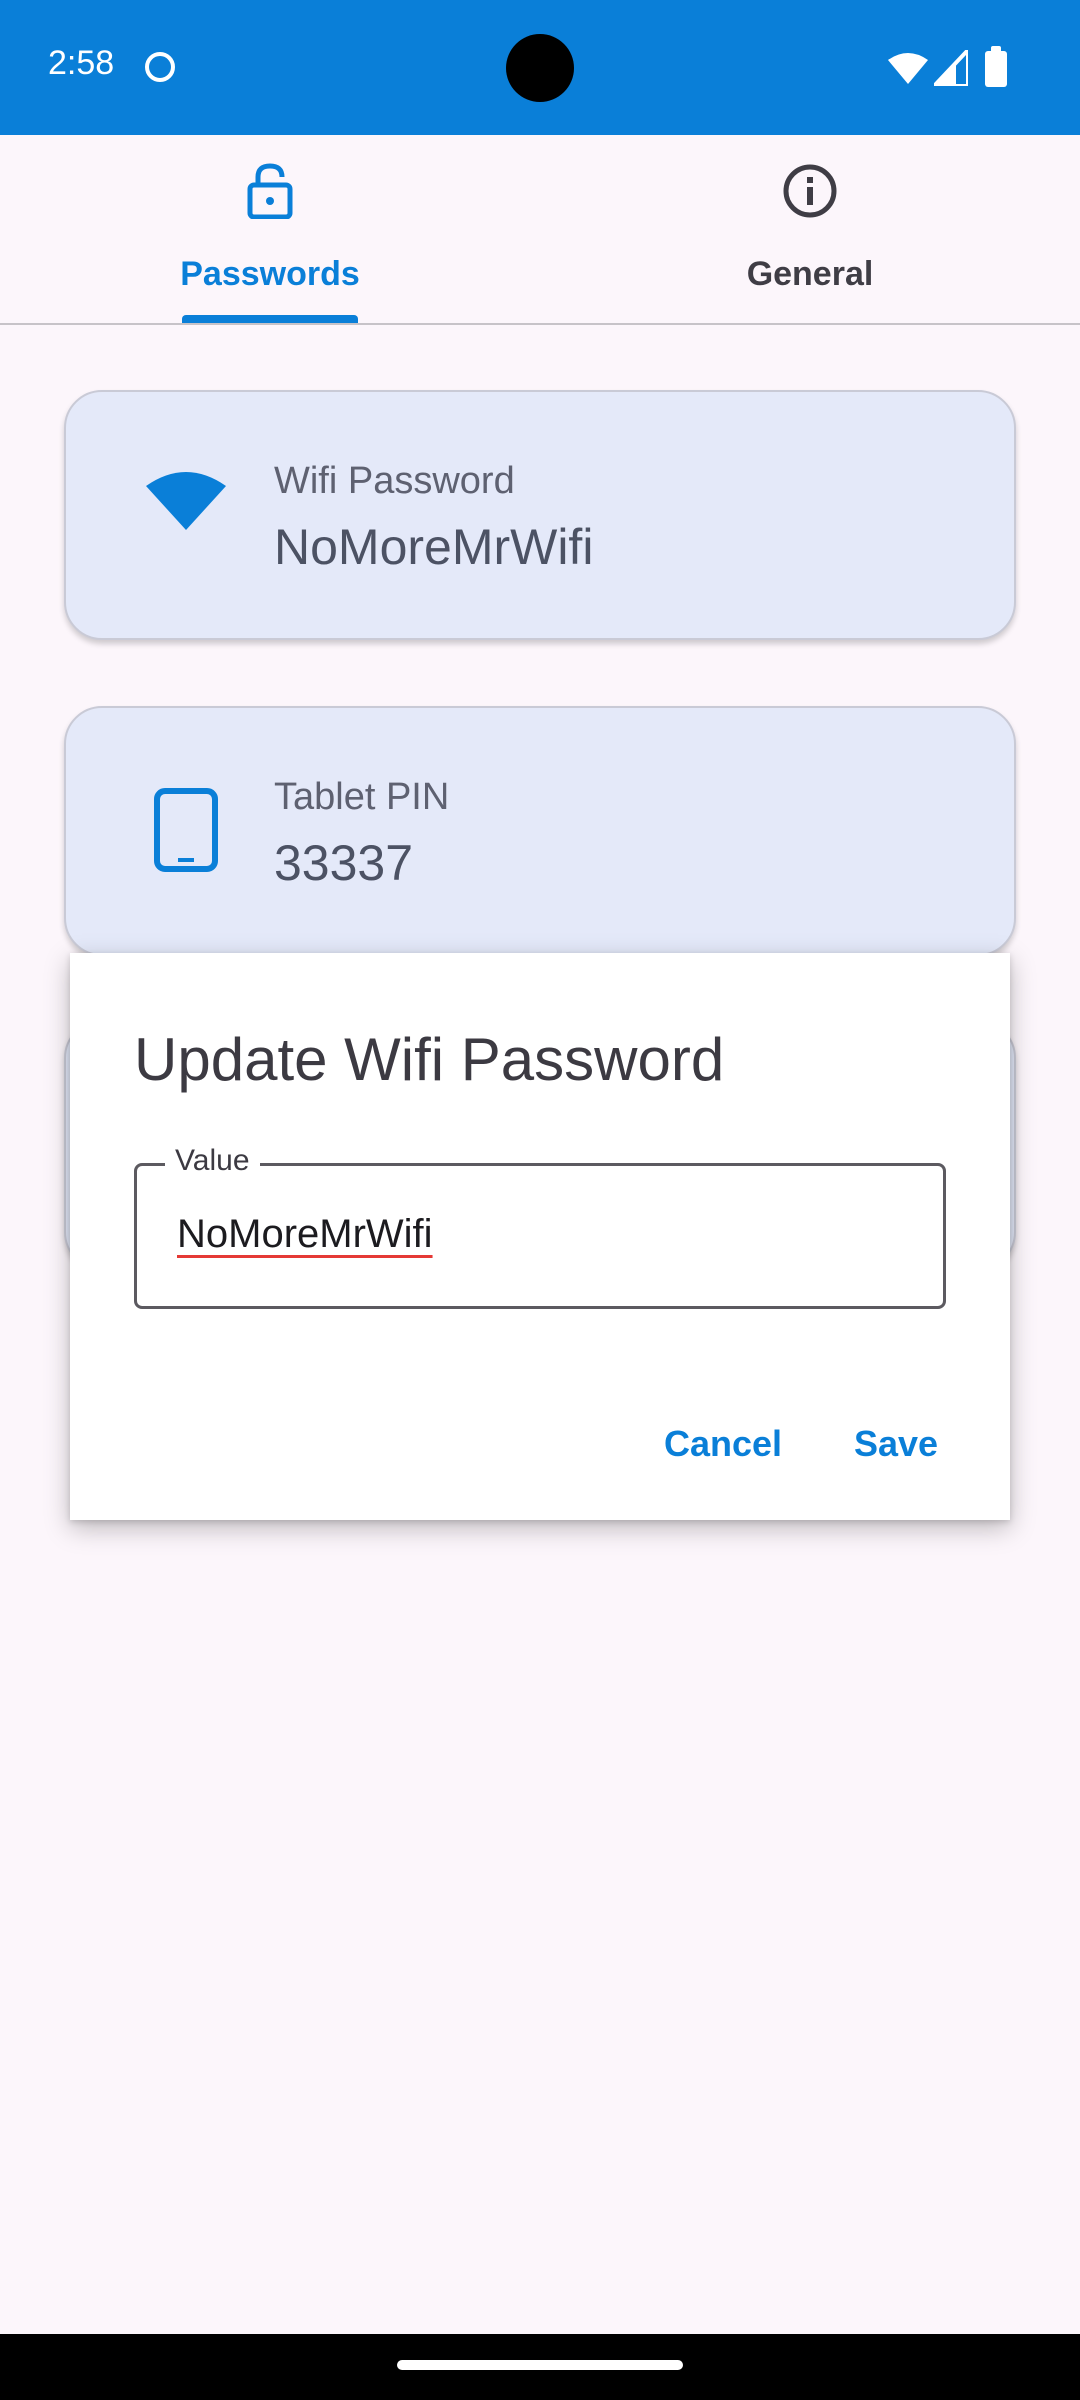 The width and height of the screenshot is (1080, 2400). What do you see at coordinates (81, 63) in the screenshot?
I see `status-time: 2:58` at bounding box center [81, 63].